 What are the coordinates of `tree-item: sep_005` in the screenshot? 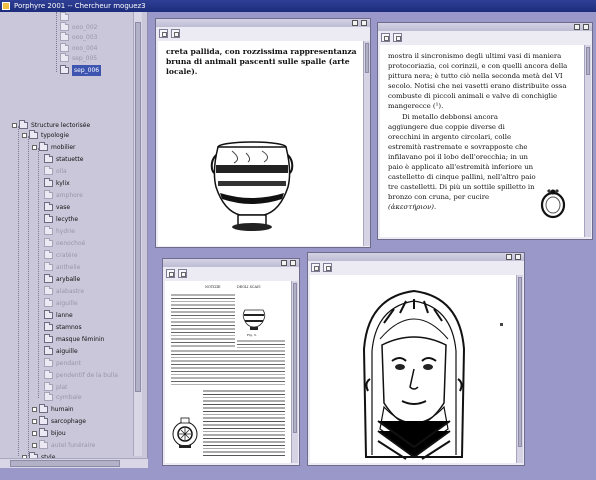 It's located at (78, 58).